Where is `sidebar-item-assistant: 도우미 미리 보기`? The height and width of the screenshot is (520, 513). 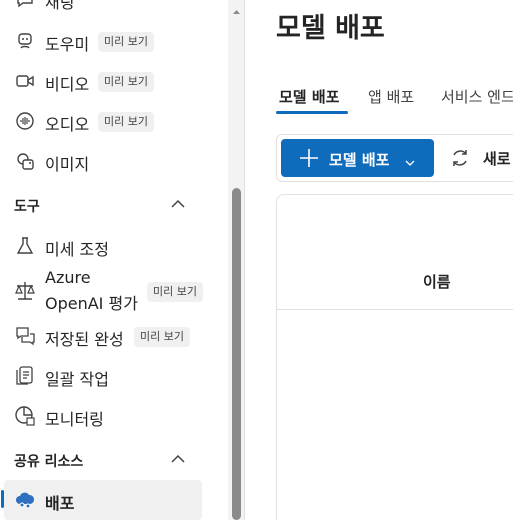
sidebar-item-assistant: 도우미 미리 보기 is located at coordinates (103, 41).